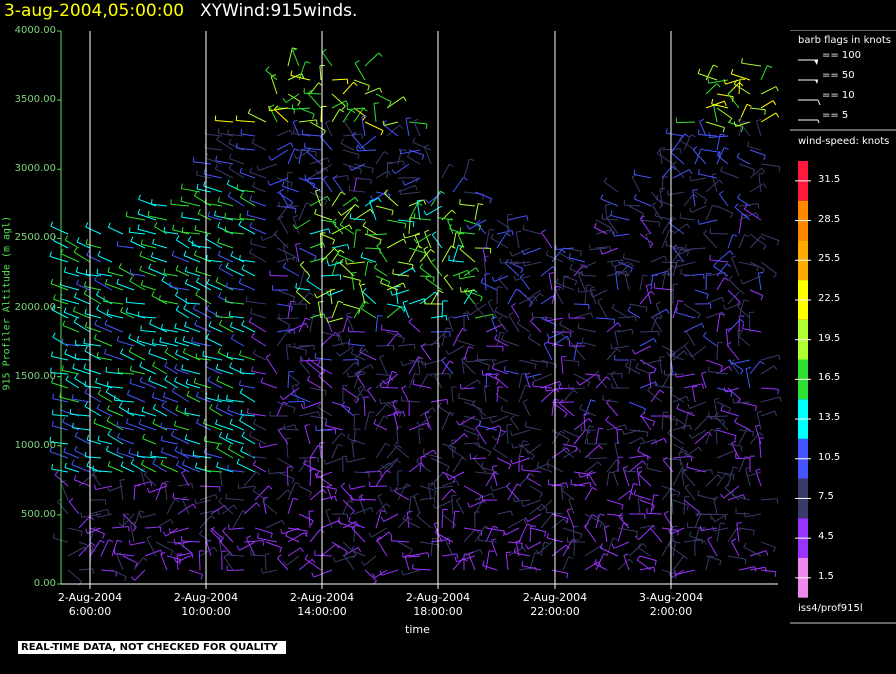 Image resolution: width=896 pixels, height=674 pixels. I want to click on x-tick-time: 14:00:00, so click(322, 611).